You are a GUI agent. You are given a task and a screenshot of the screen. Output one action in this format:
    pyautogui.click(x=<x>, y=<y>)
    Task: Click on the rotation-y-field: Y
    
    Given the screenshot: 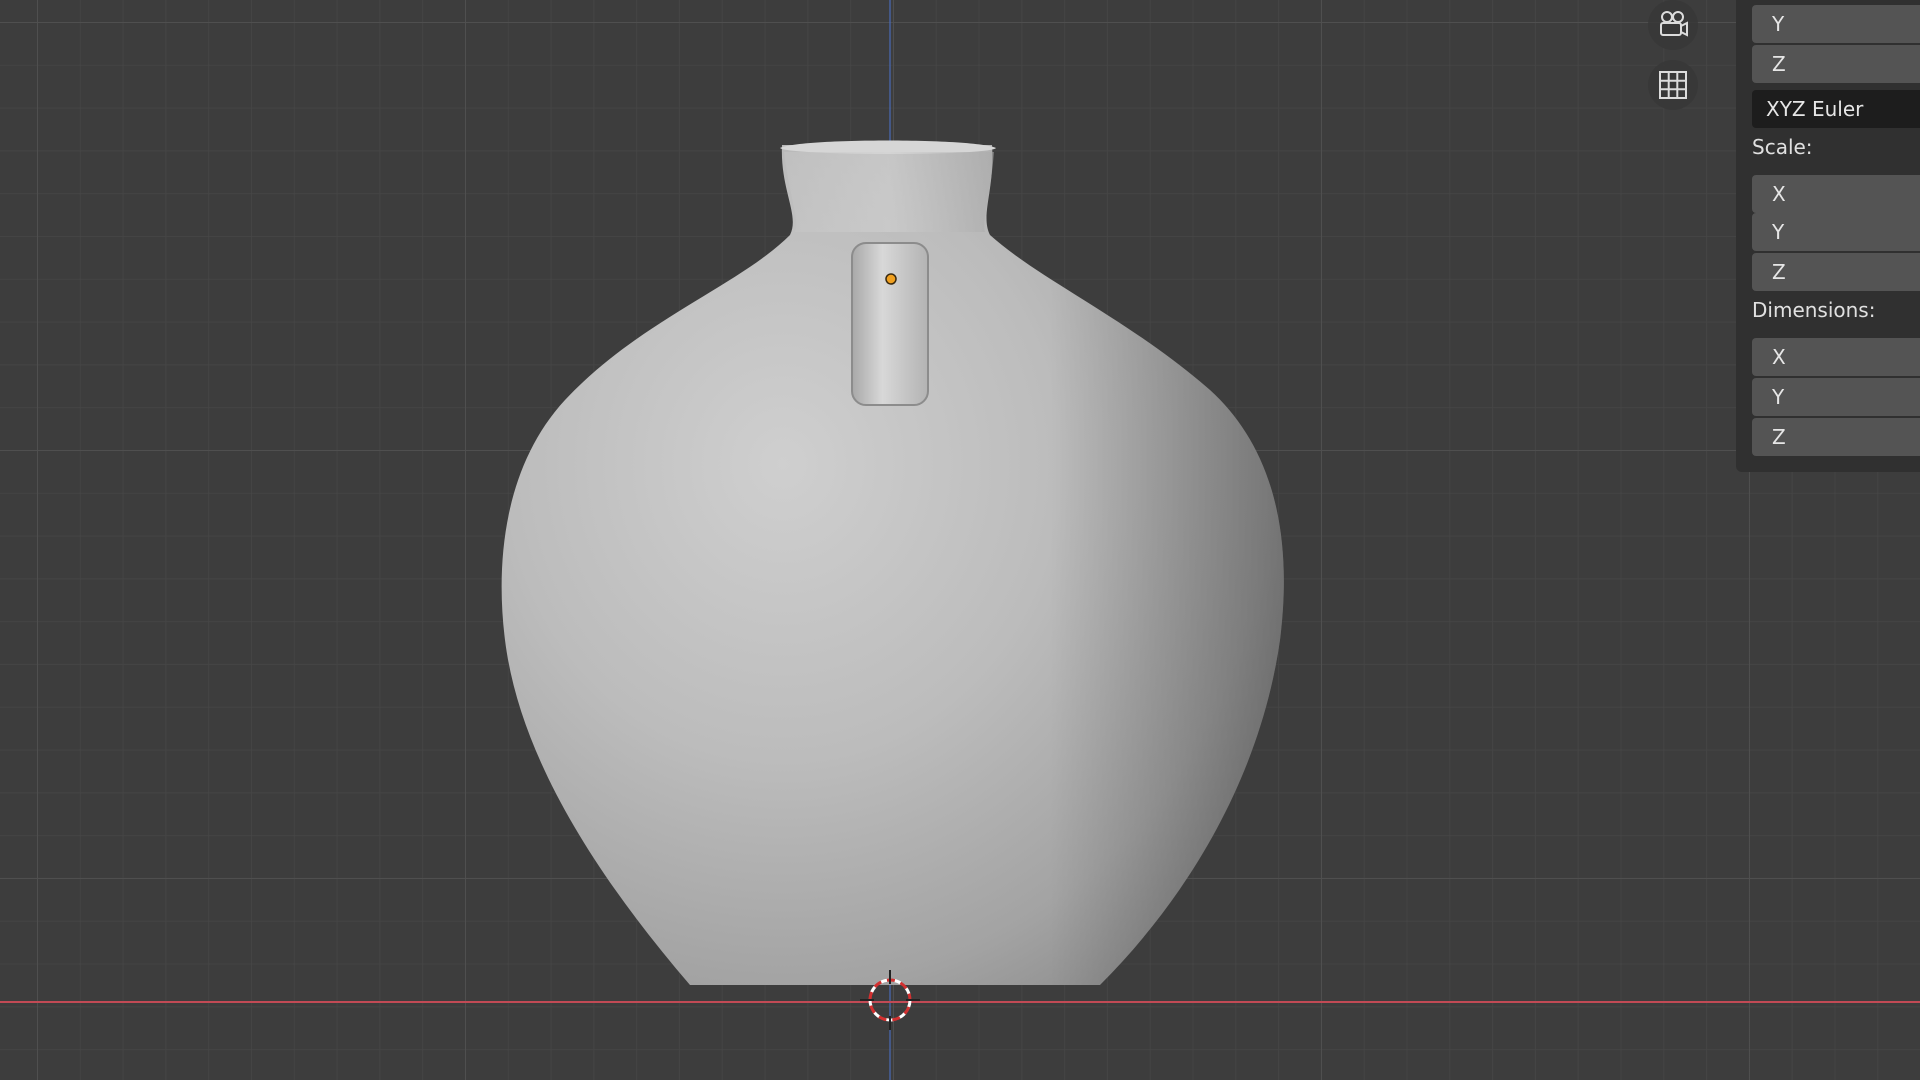 What is the action you would take?
    pyautogui.click(x=1836, y=24)
    